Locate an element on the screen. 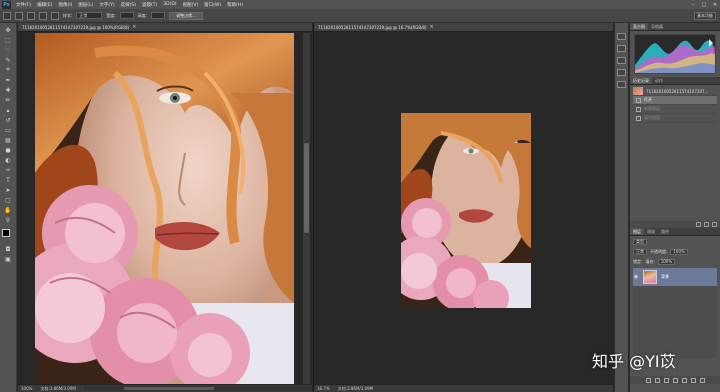  history-item-open: 打开 is located at coordinates (675, 100).